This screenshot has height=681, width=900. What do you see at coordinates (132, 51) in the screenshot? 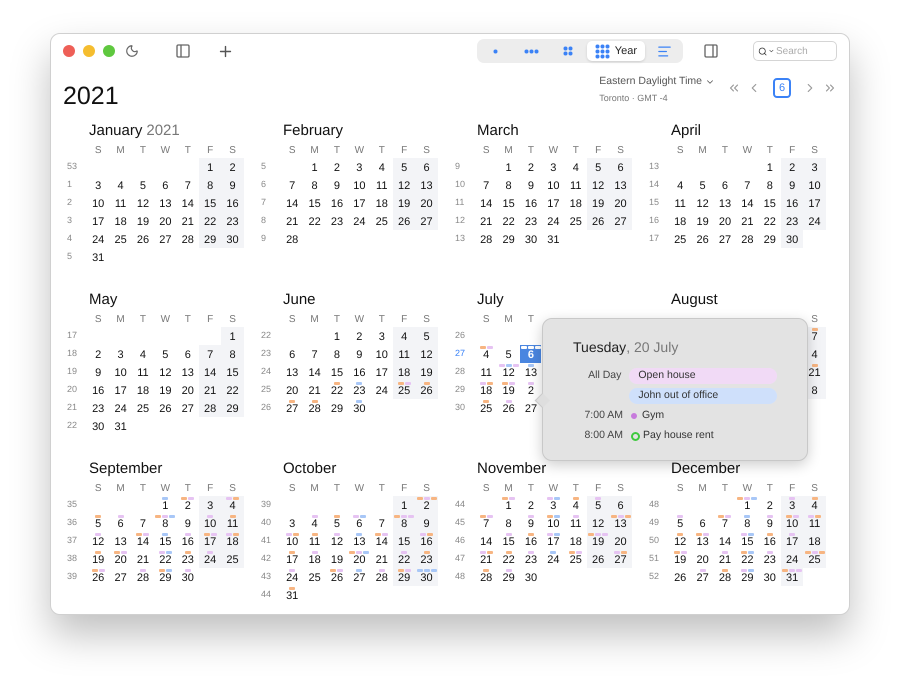
I see `moon-icon` at bounding box center [132, 51].